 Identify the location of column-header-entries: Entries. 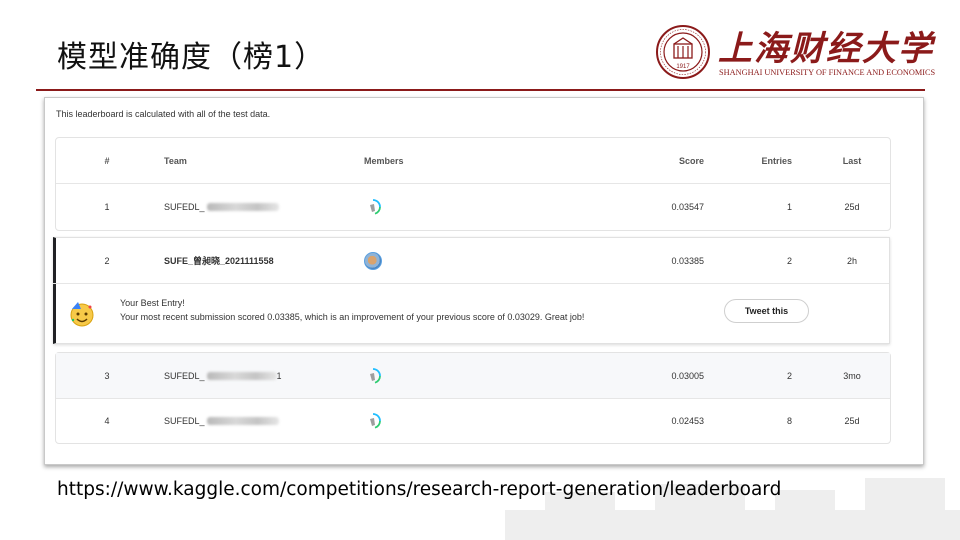
(769, 160).